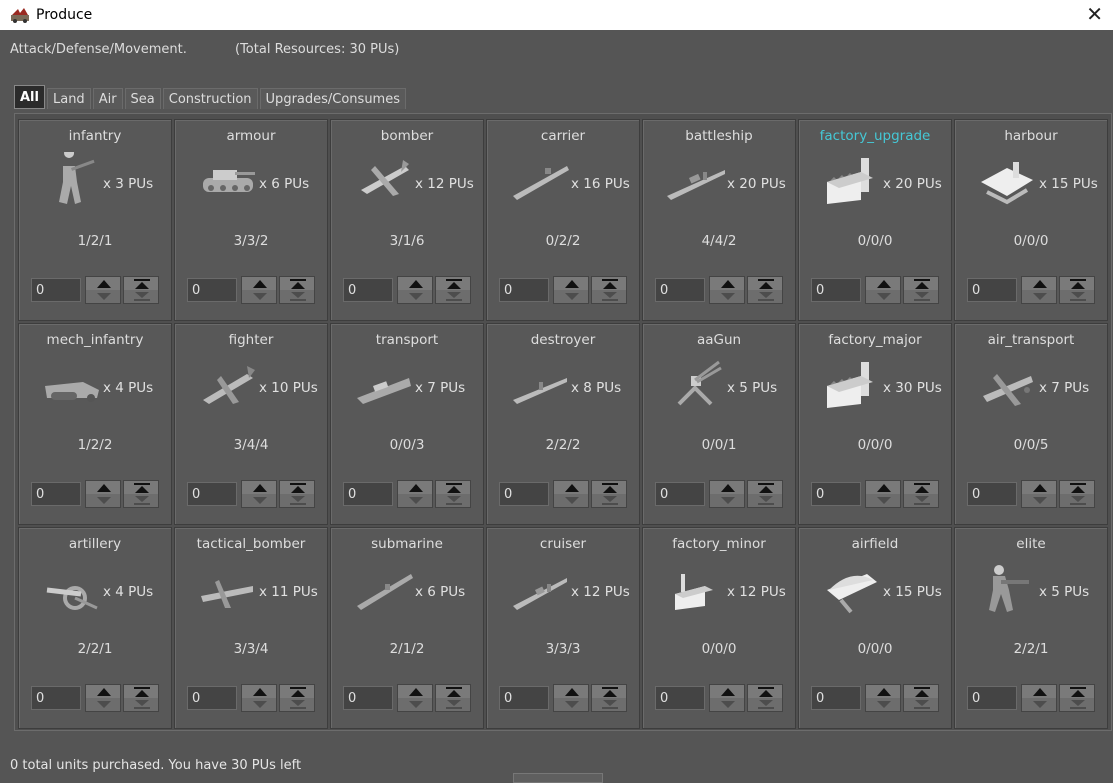  I want to click on unit-cell-artillery: artillery x 4 PUs 2/2/1, so click(95, 628).